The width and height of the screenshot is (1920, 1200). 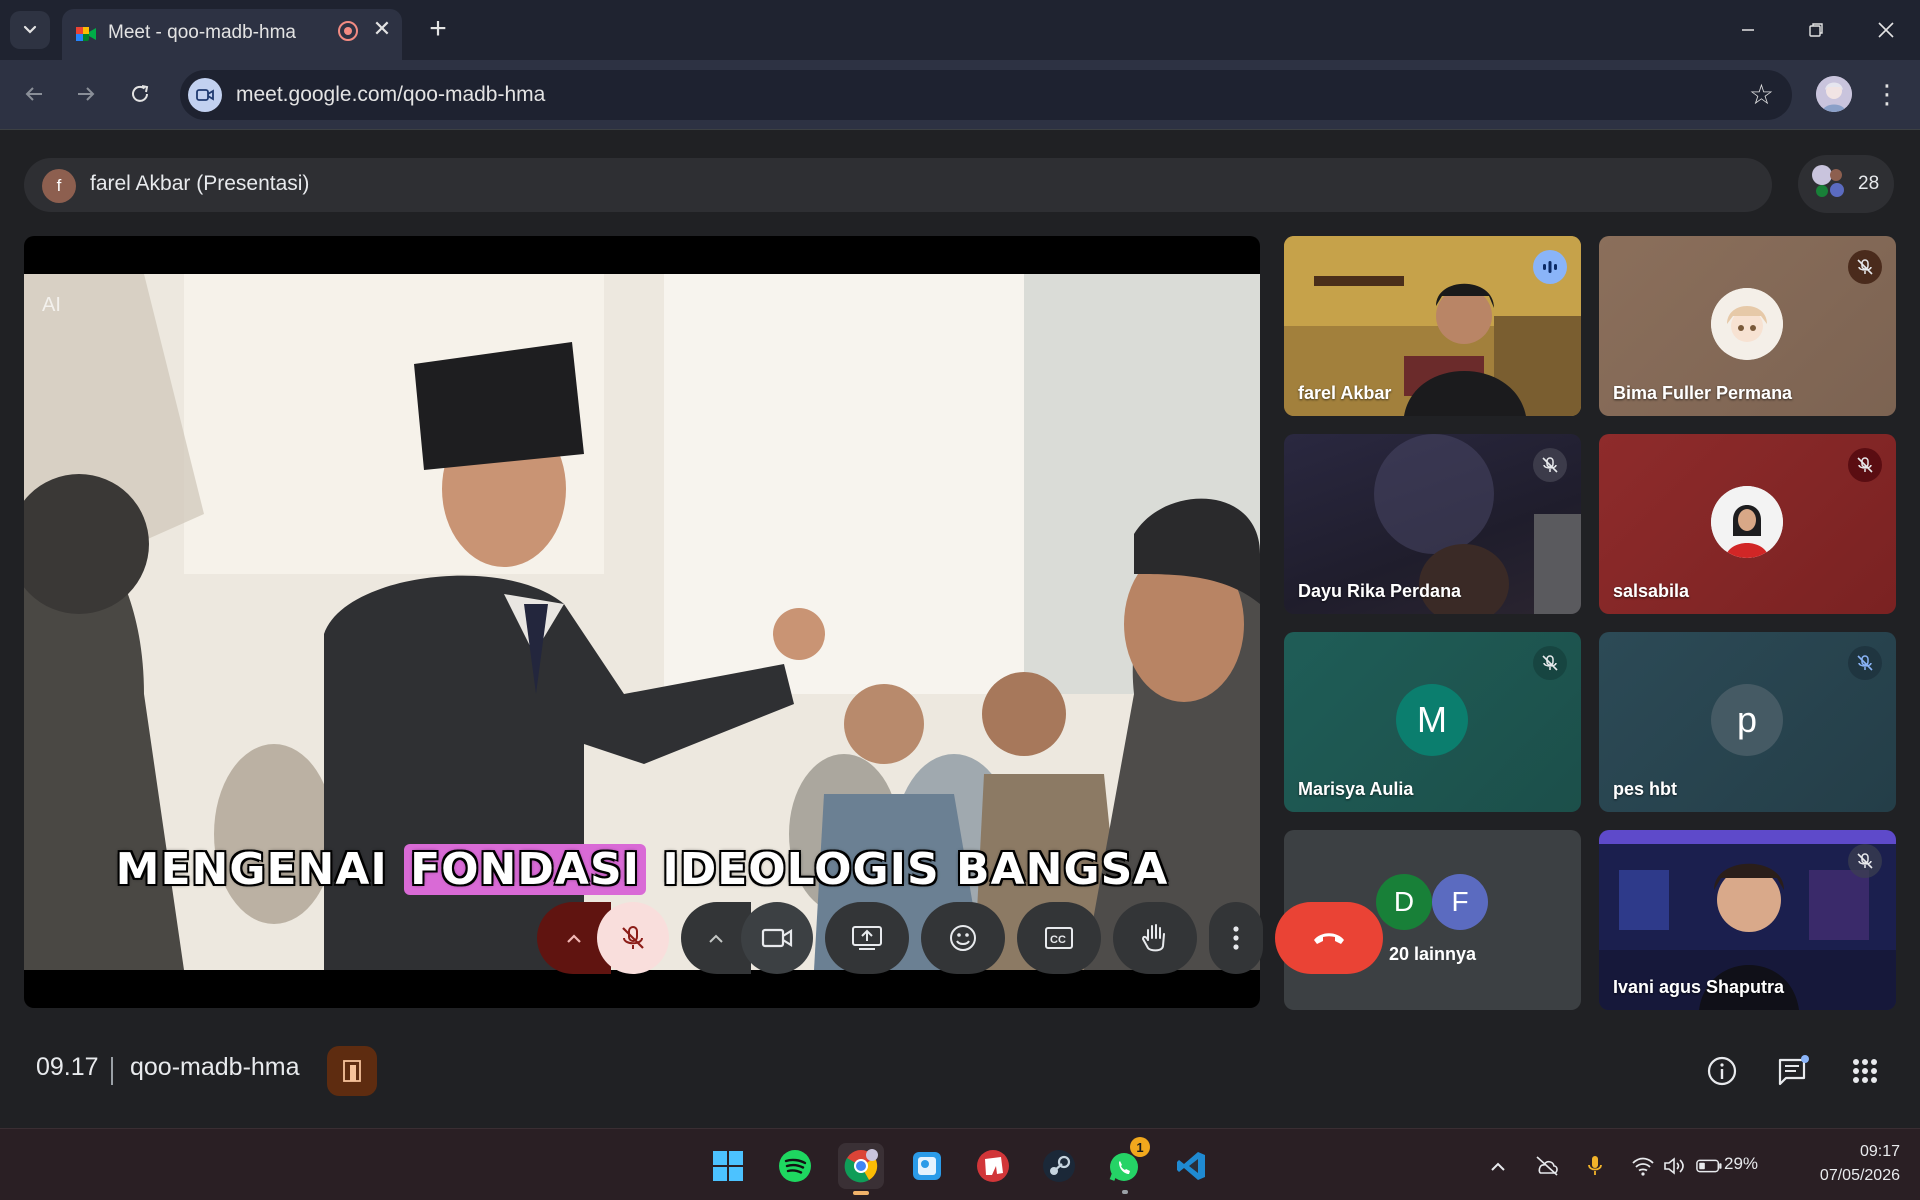 What do you see at coordinates (1793, 1071) in the screenshot?
I see `chat-button` at bounding box center [1793, 1071].